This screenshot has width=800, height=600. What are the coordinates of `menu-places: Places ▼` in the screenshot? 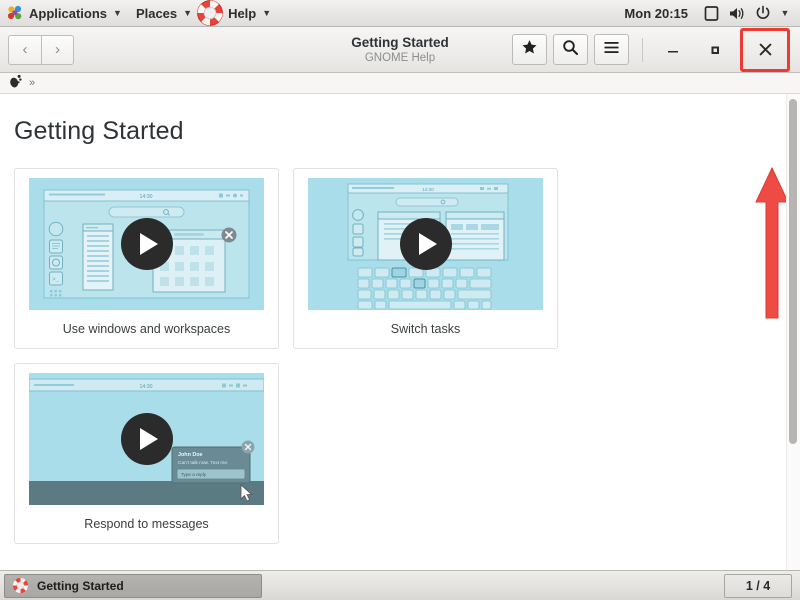 It's located at (164, 13).